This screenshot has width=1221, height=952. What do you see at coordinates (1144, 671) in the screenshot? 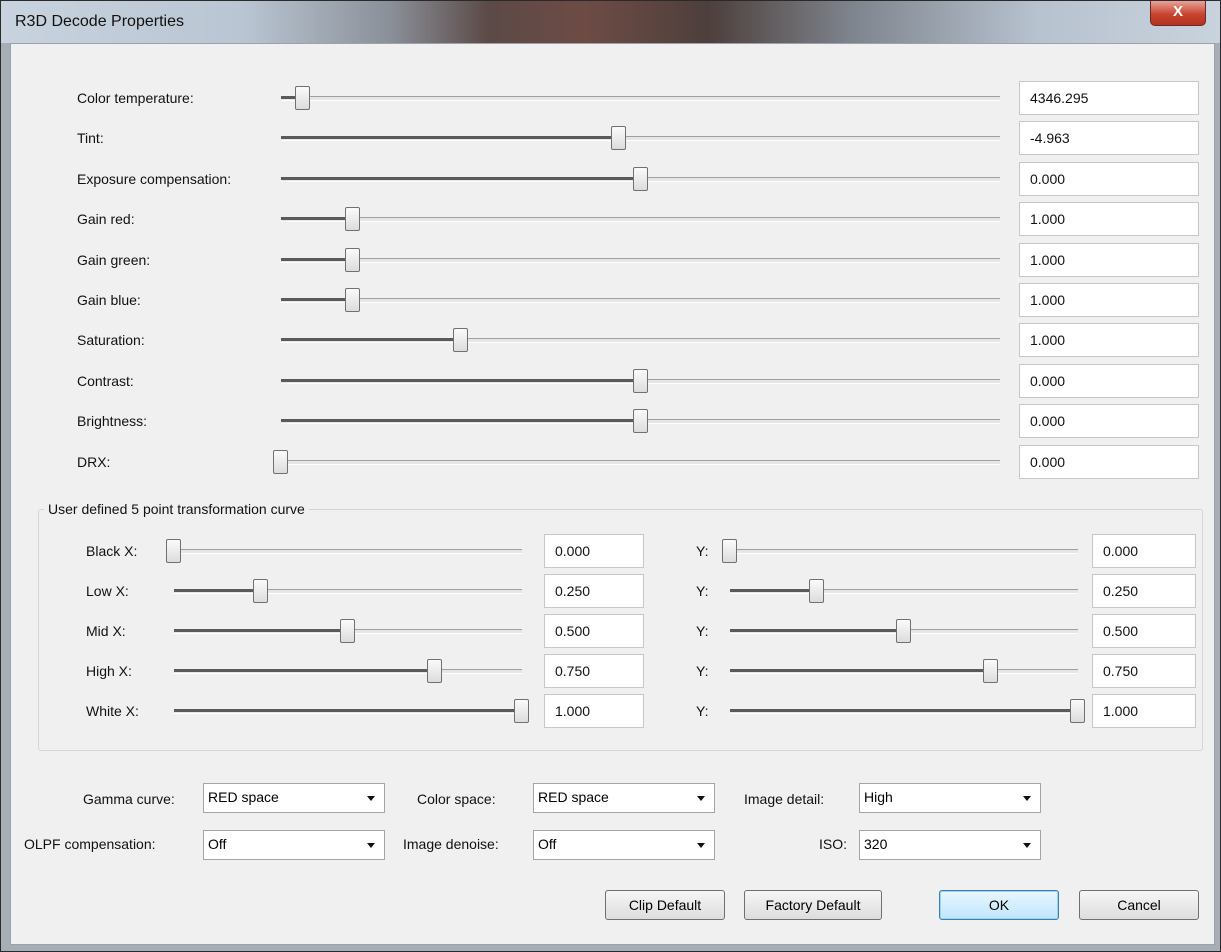
I see `high-y-value-field: 0.750` at bounding box center [1144, 671].